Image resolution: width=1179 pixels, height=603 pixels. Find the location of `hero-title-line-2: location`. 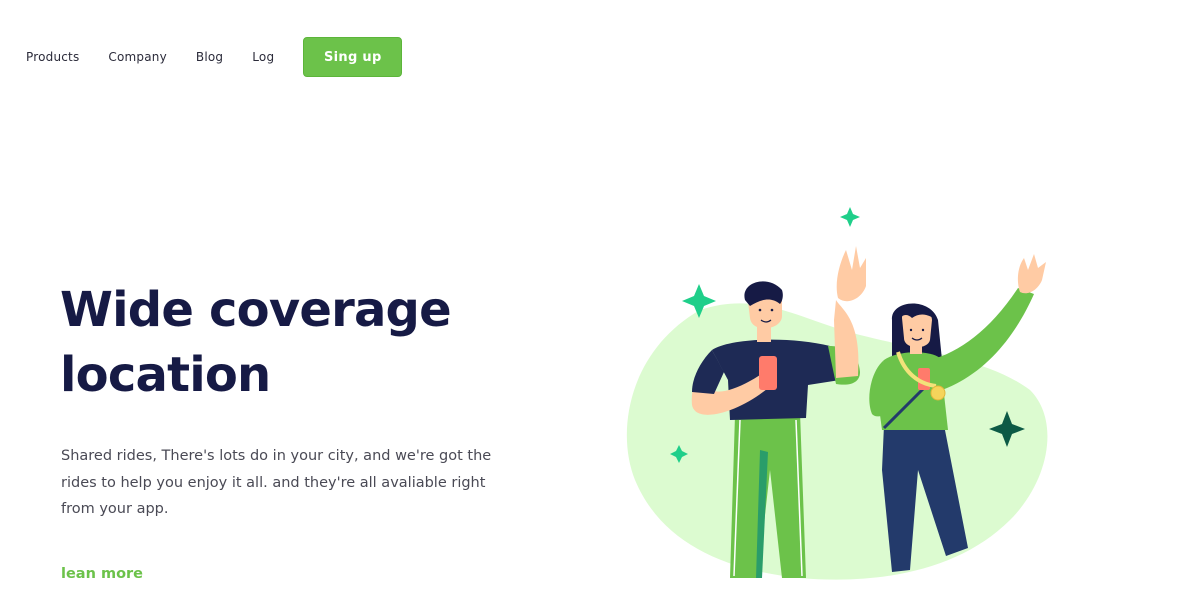

hero-title-line-2: location is located at coordinates (165, 375).